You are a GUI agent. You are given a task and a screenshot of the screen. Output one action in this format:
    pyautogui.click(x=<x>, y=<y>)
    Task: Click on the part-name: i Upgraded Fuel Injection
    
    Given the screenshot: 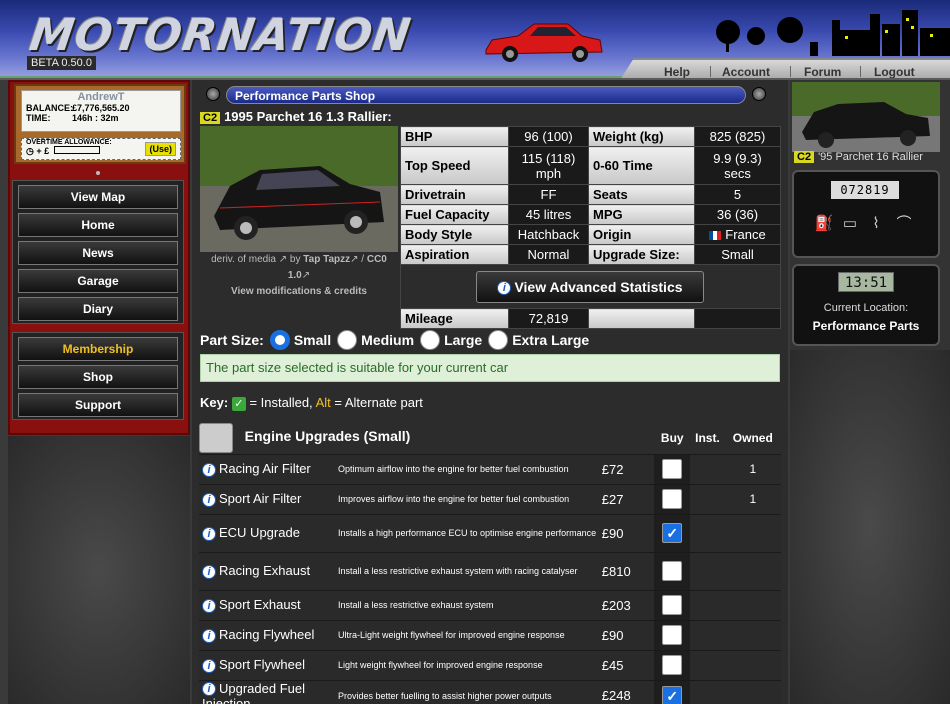 What is the action you would take?
    pyautogui.click(x=268, y=692)
    